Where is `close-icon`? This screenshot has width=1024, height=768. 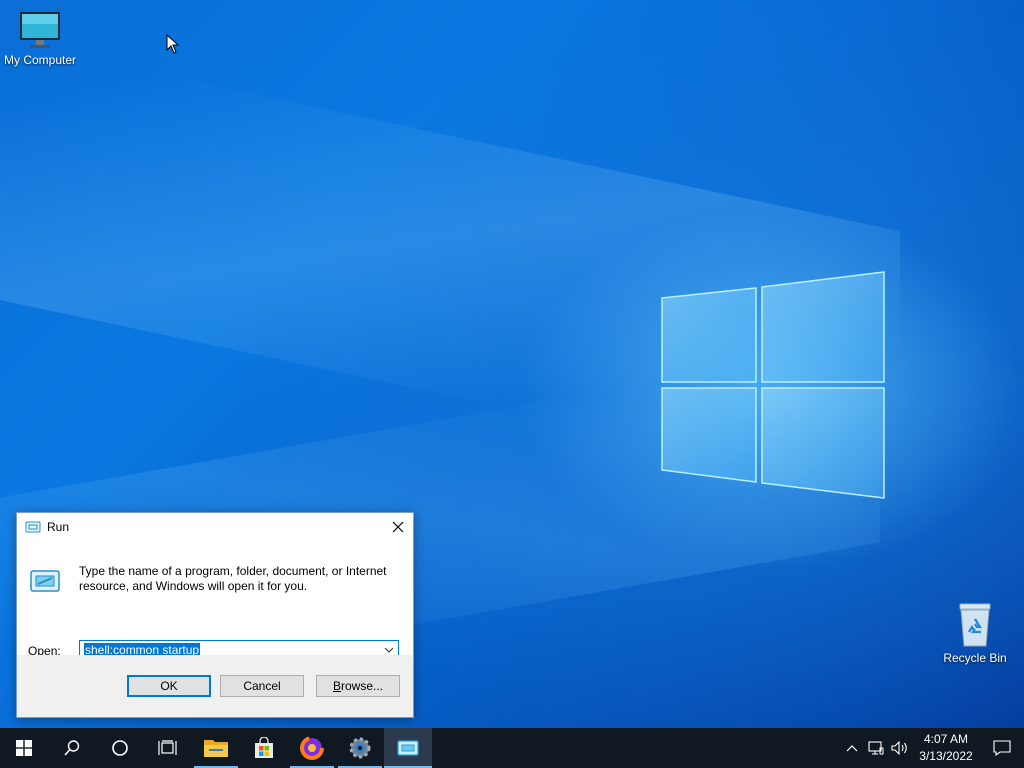
close-icon is located at coordinates (398, 527).